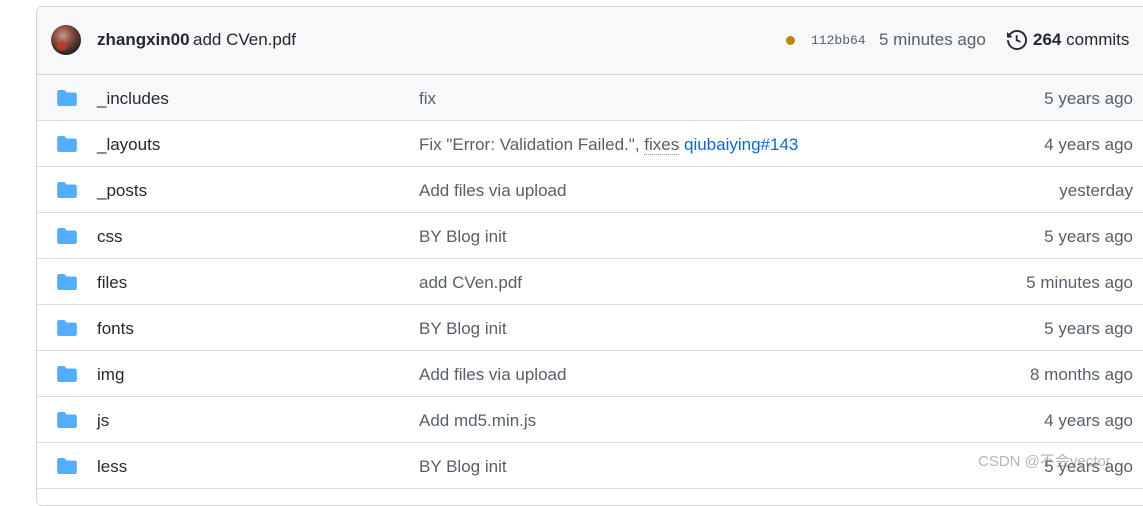 Image resolution: width=1143 pixels, height=506 pixels. I want to click on file-name-link: js, so click(103, 421).